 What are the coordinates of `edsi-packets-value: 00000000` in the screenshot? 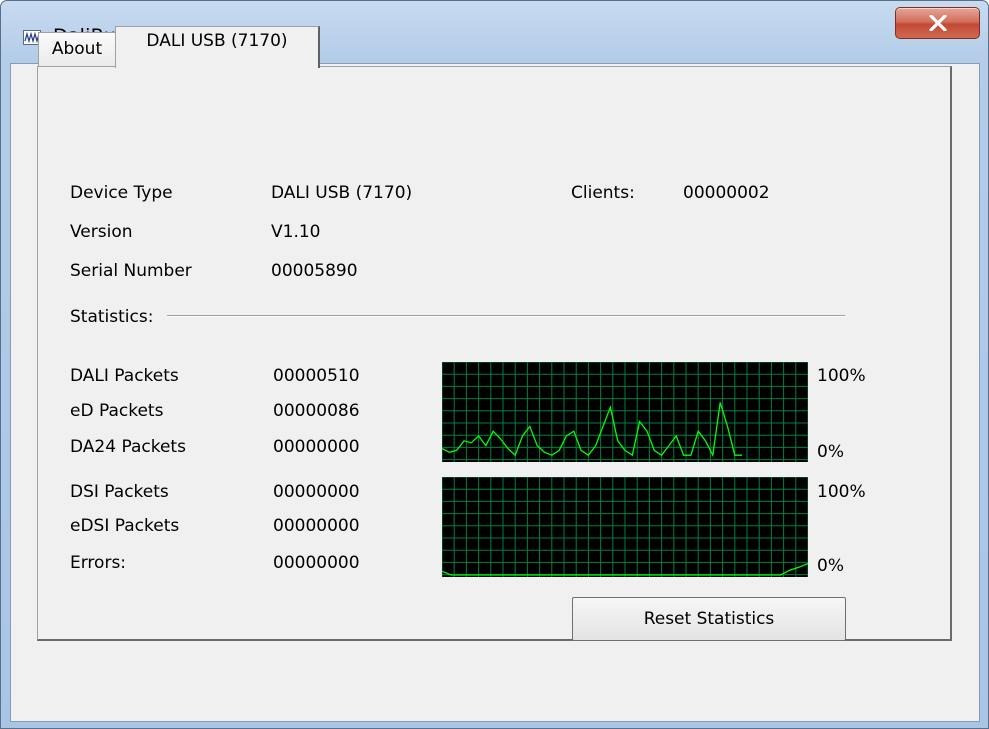 It's located at (316, 526).